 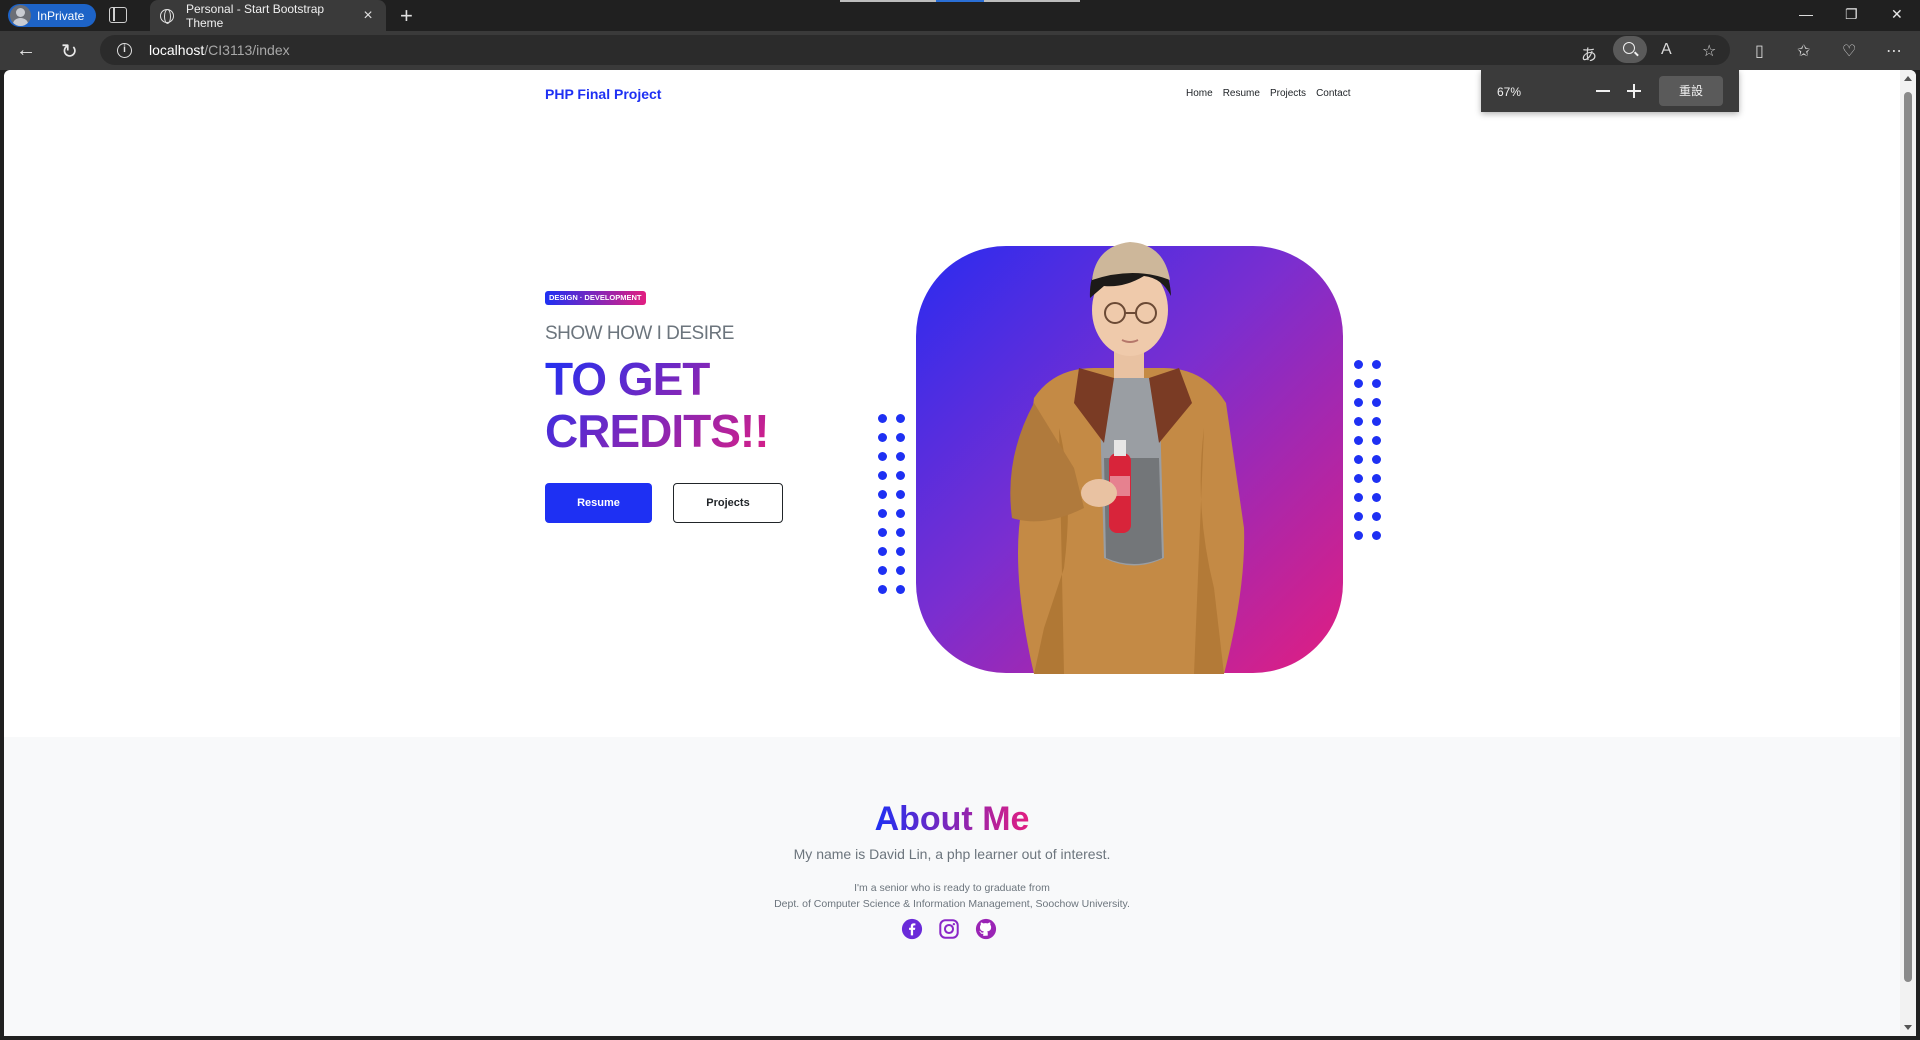 I want to click on resume-button: Resume, so click(x=598, y=503).